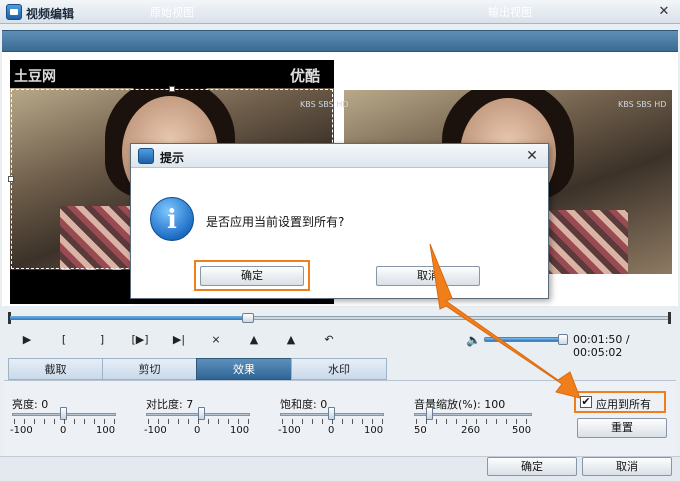 Image resolution: width=680 pixels, height=481 pixels. What do you see at coordinates (664, 11) in the screenshot?
I see `window-close-icon: ✕` at bounding box center [664, 11].